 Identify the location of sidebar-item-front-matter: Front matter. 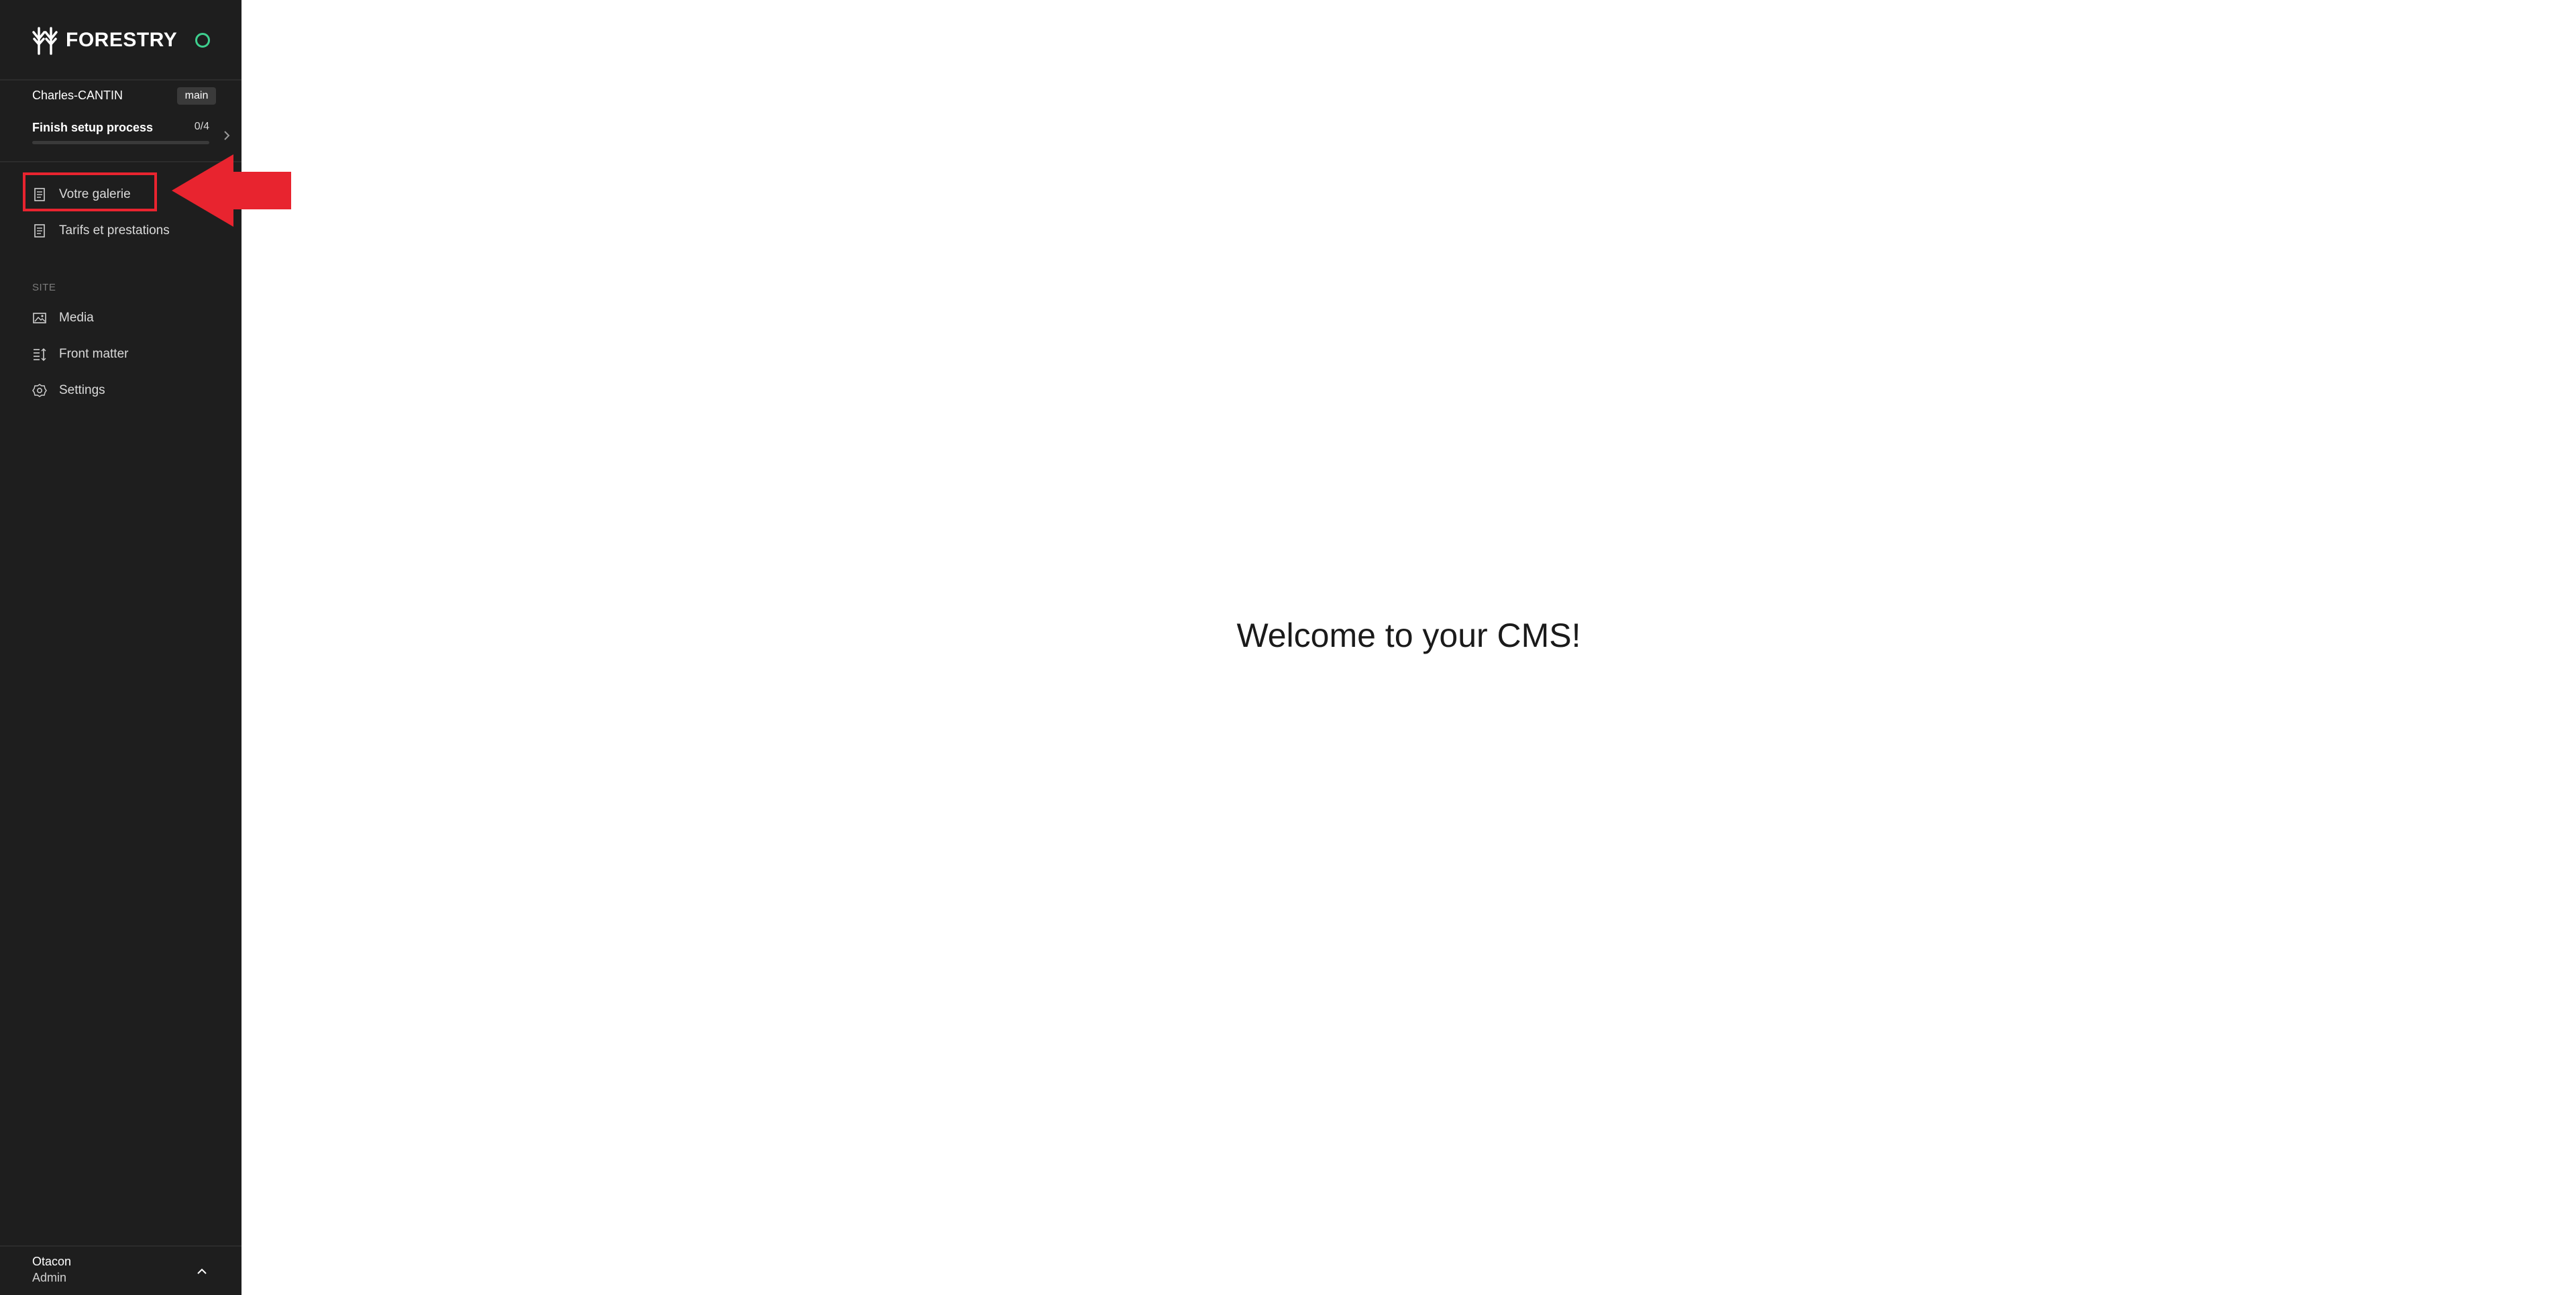
(126, 354).